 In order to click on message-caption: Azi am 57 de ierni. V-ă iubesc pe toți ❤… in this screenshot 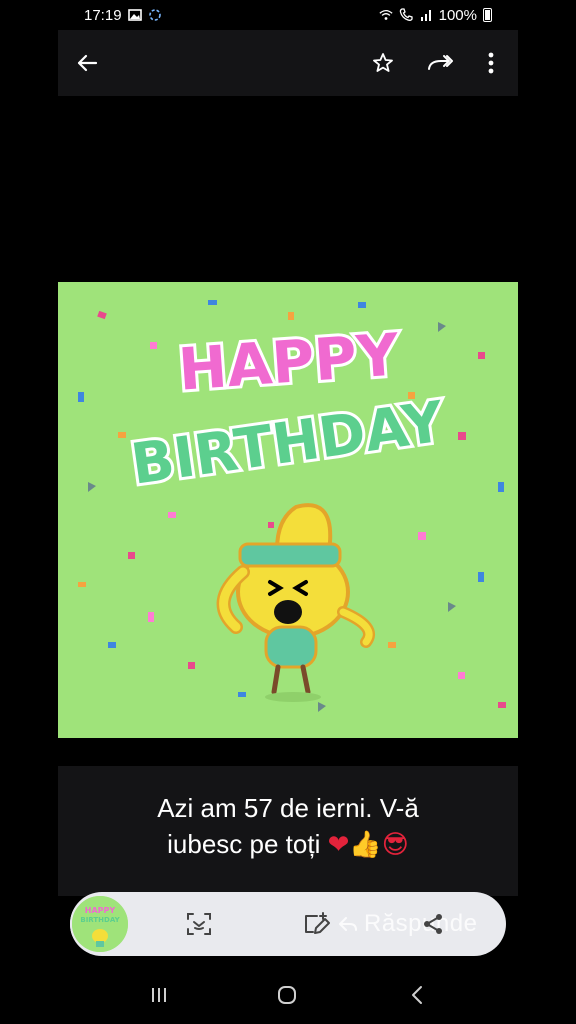, I will do `click(288, 831)`.